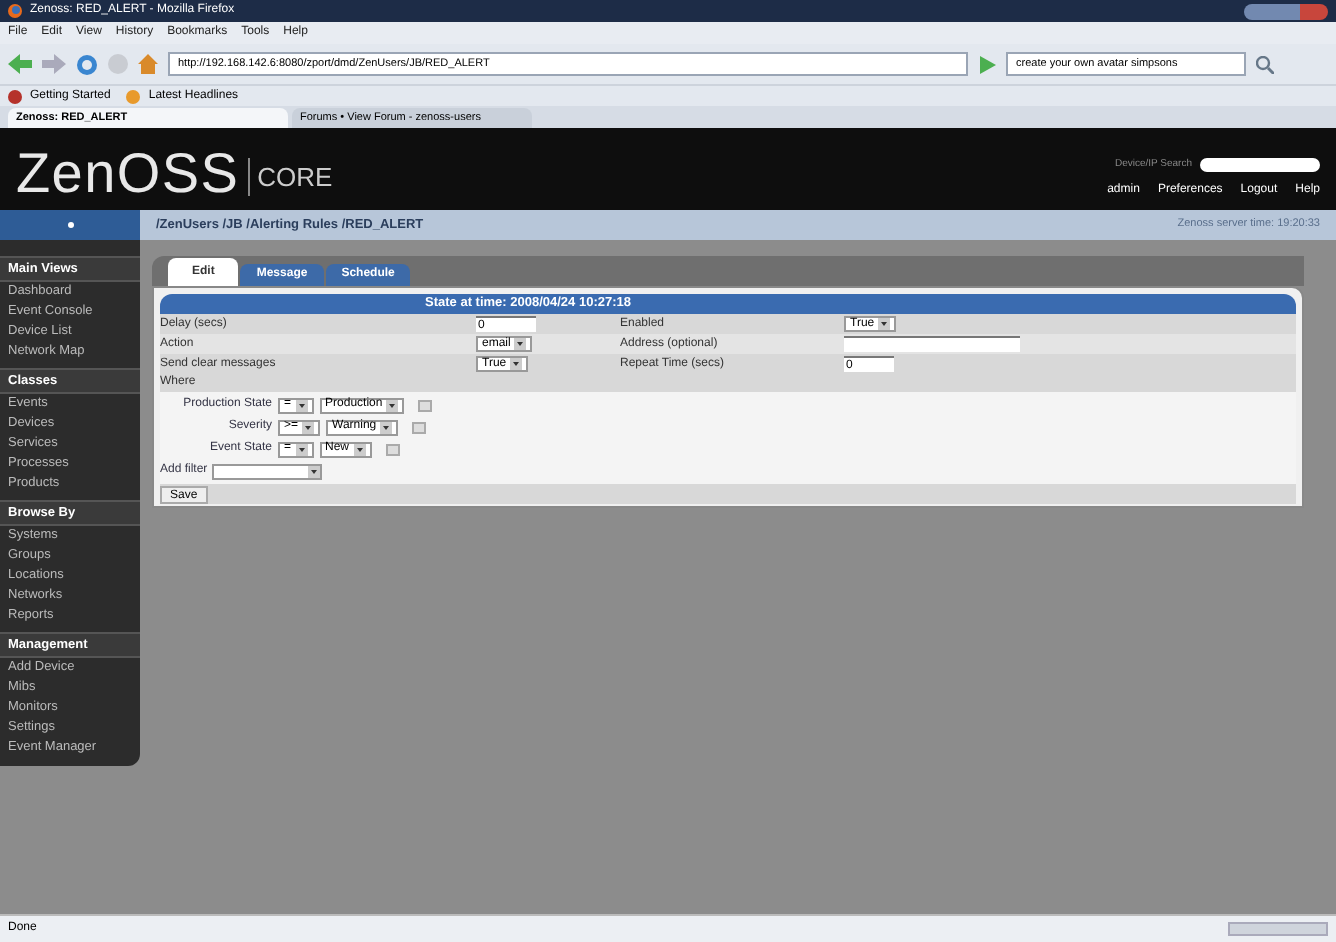 Image resolution: width=1336 pixels, height=942 pixels. Describe the element at coordinates (1260, 164) in the screenshot. I see `device-search-field` at that location.